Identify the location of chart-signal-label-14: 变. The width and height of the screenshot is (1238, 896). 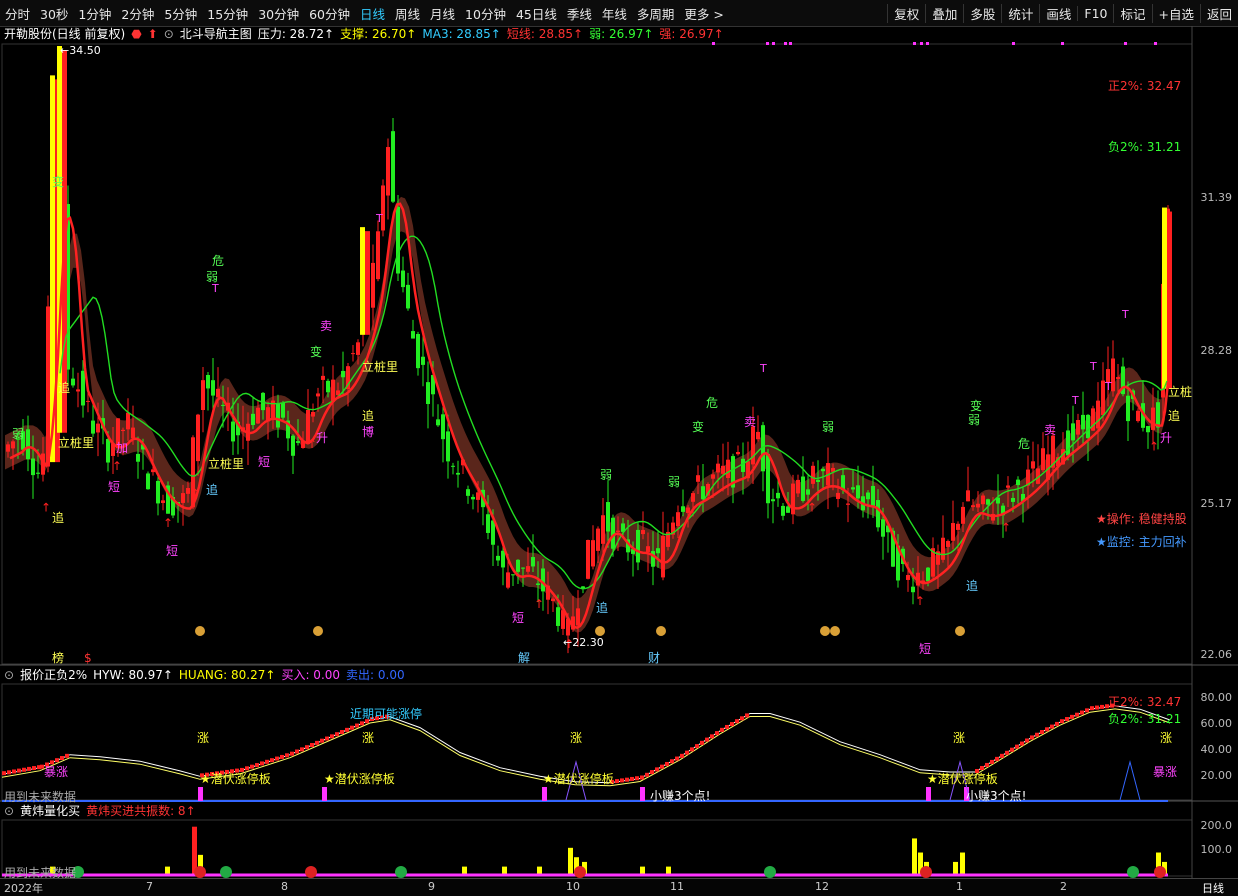
(976, 405).